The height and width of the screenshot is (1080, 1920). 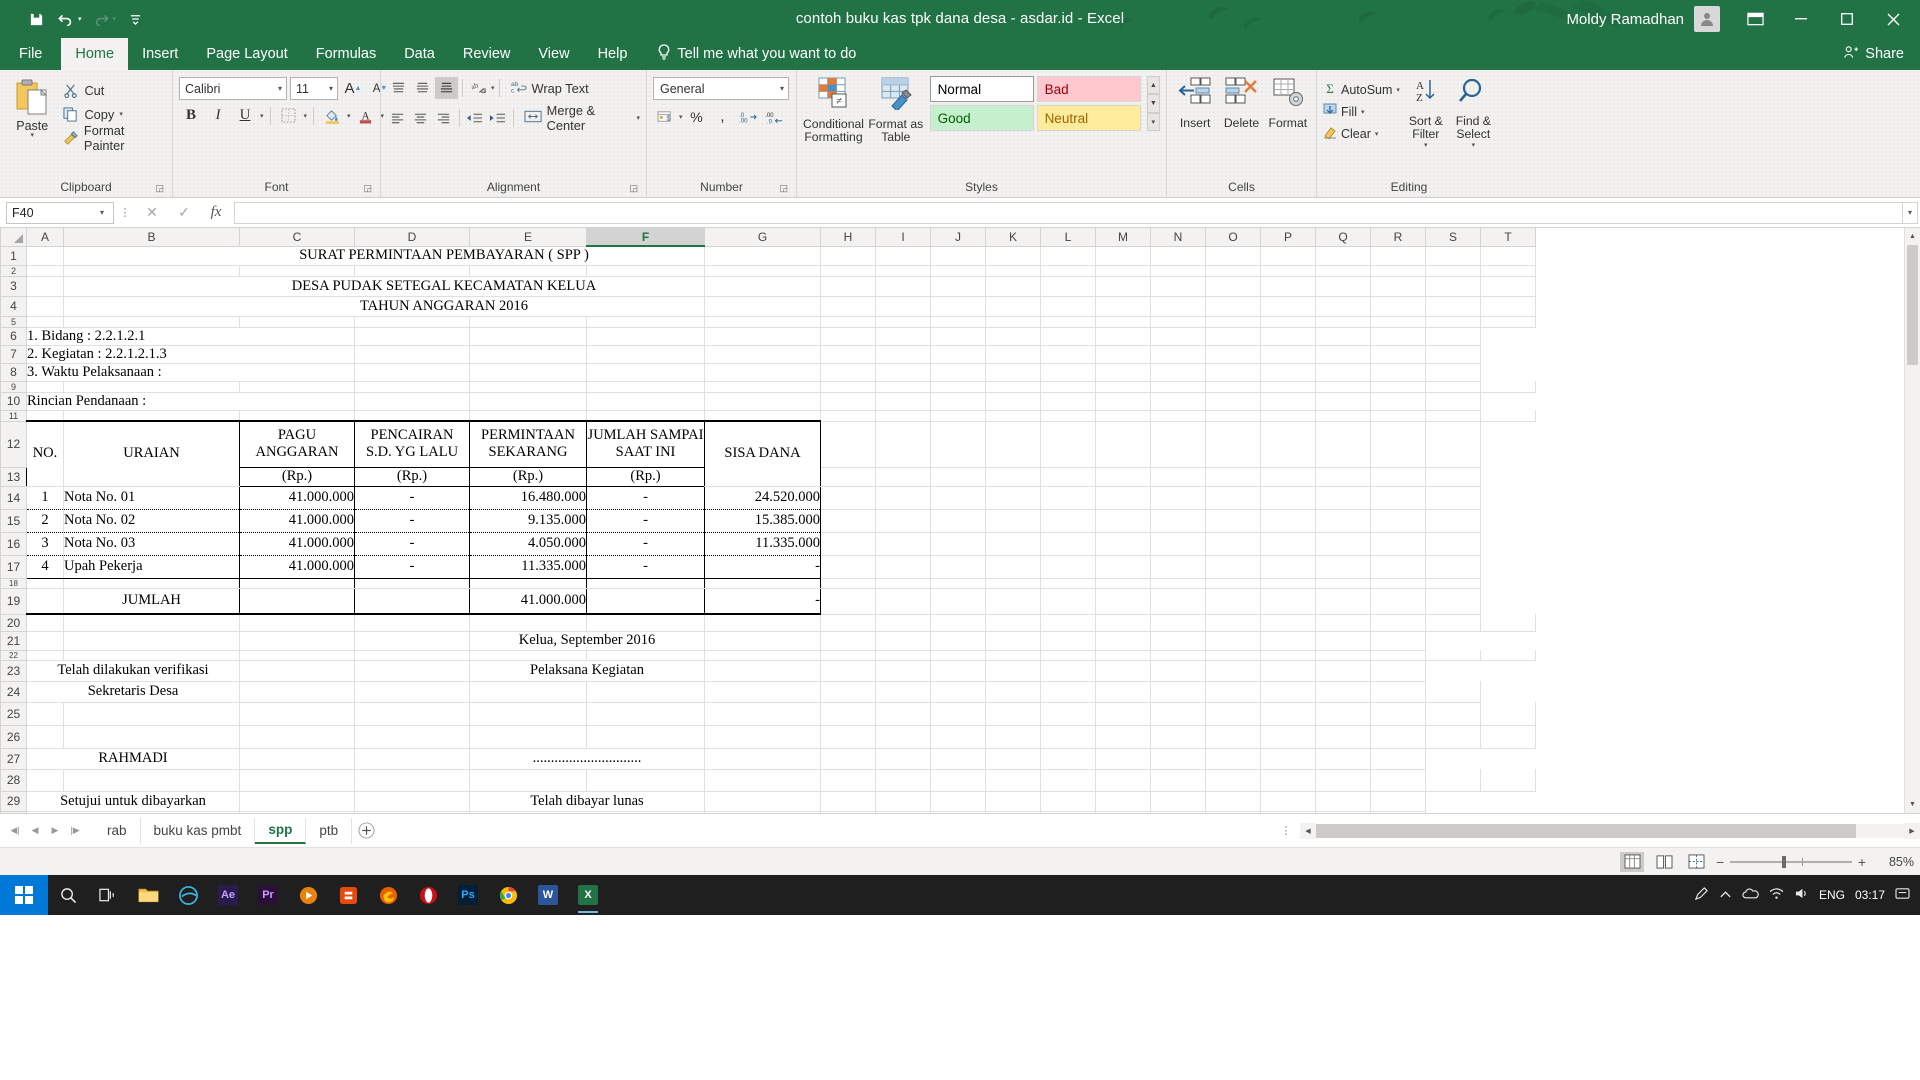 What do you see at coordinates (13, 386) in the screenshot?
I see `row-header-9: 9` at bounding box center [13, 386].